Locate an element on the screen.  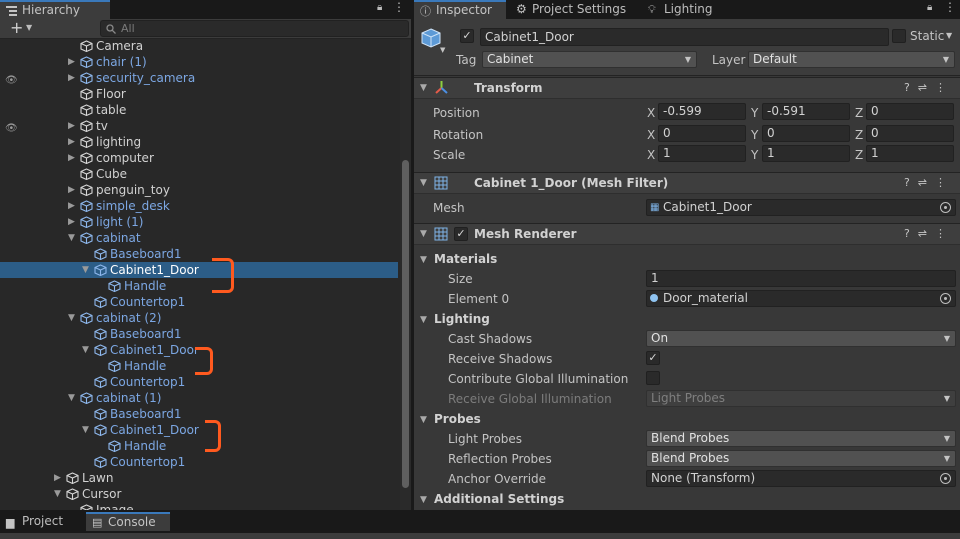
rotation-z-label: Z is located at coordinates (859, 135).